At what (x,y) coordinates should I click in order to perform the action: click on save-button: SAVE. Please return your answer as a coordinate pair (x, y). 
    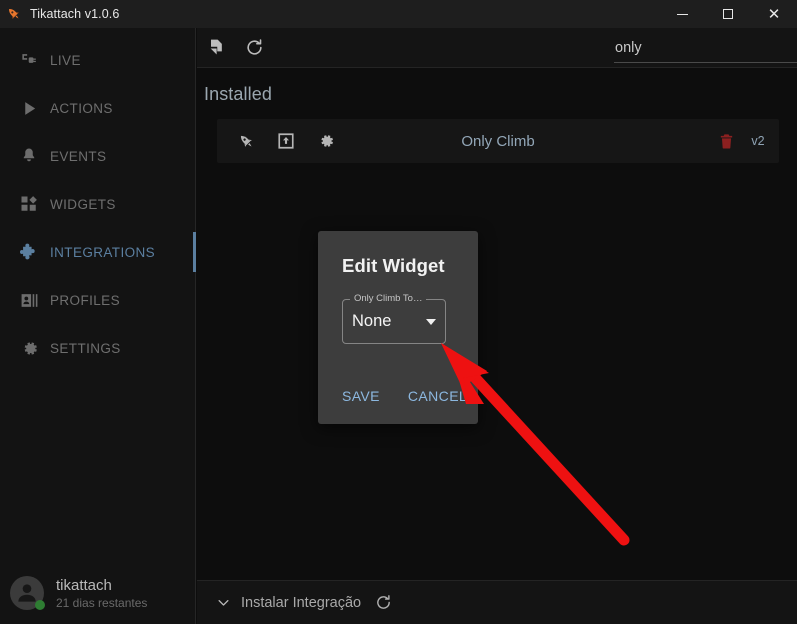
    Looking at the image, I should click on (361, 396).